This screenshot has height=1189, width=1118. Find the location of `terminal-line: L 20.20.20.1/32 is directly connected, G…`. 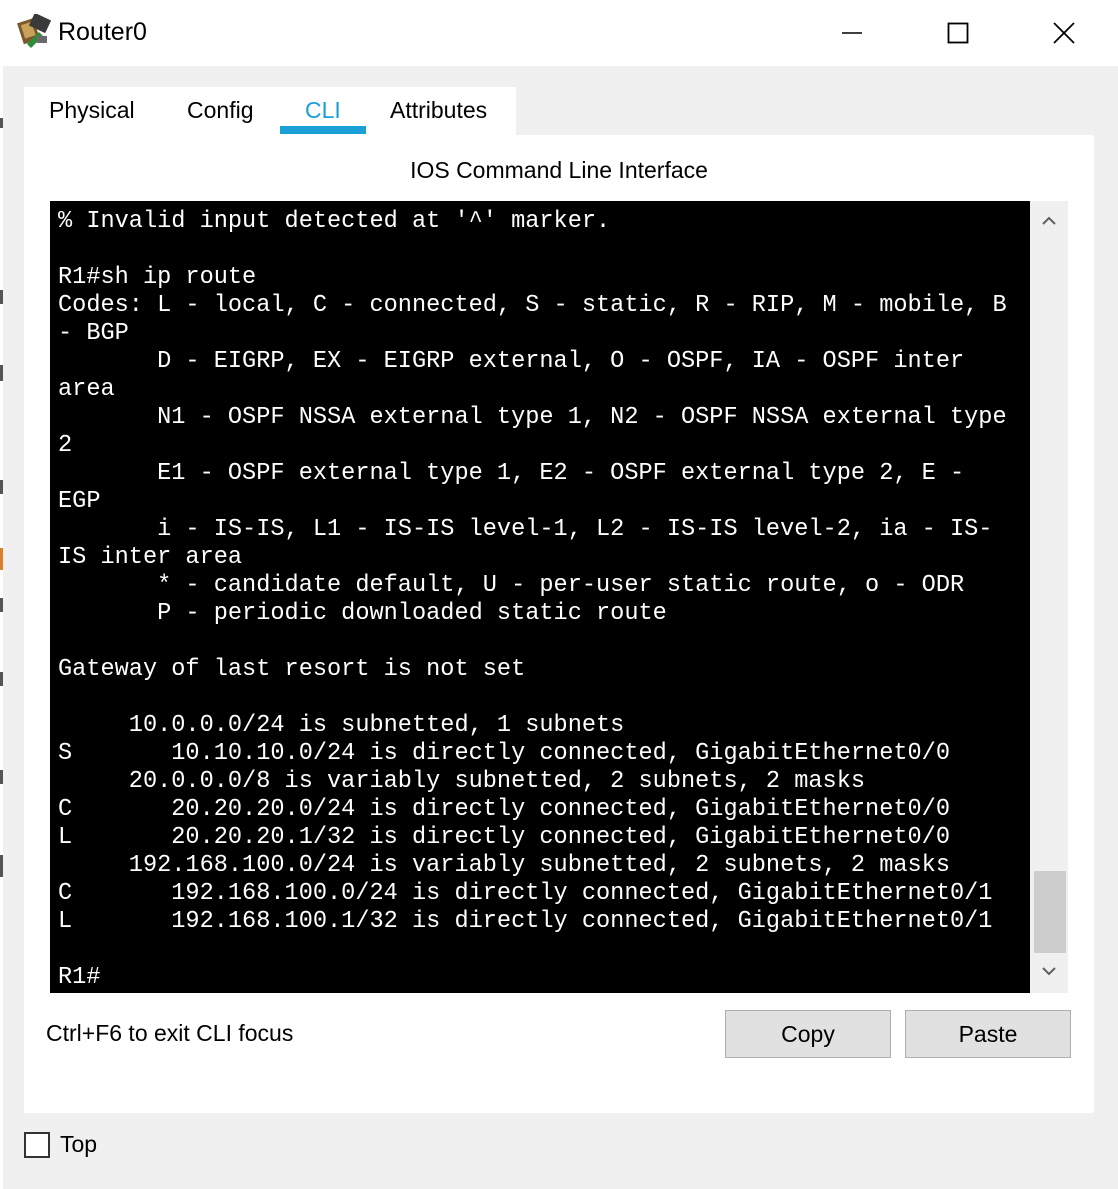

terminal-line: L 20.20.20.1/32 is directly connected, G… is located at coordinates (504, 837).